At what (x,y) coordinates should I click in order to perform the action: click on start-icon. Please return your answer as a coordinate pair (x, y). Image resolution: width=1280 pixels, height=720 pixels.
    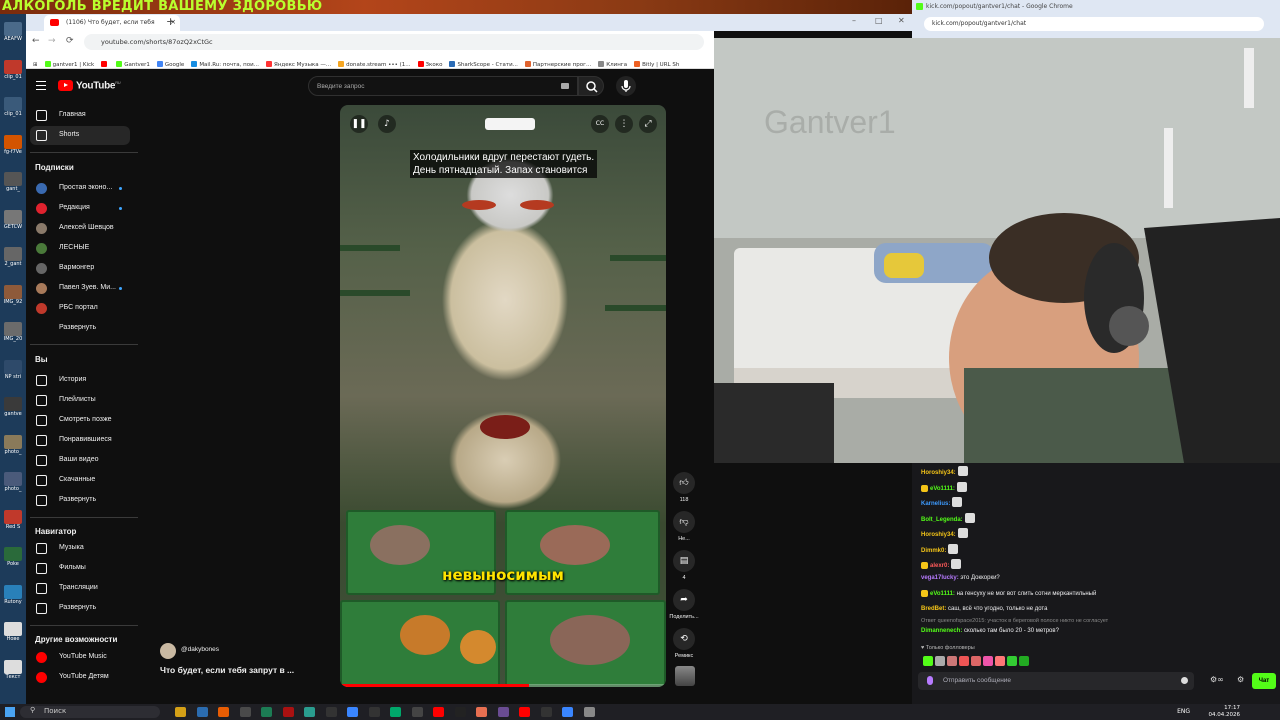
    Looking at the image, I should click on (10, 712).